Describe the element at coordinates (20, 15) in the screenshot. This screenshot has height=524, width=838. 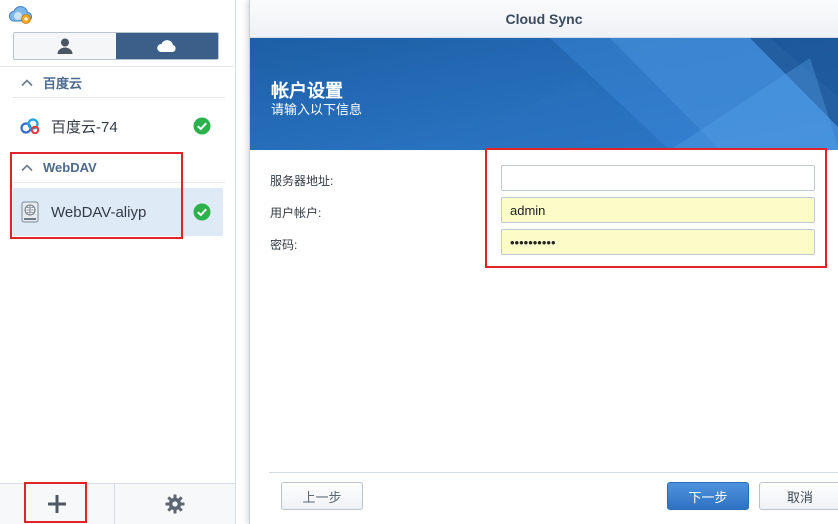
I see `cloud-sync-app-icon` at that location.